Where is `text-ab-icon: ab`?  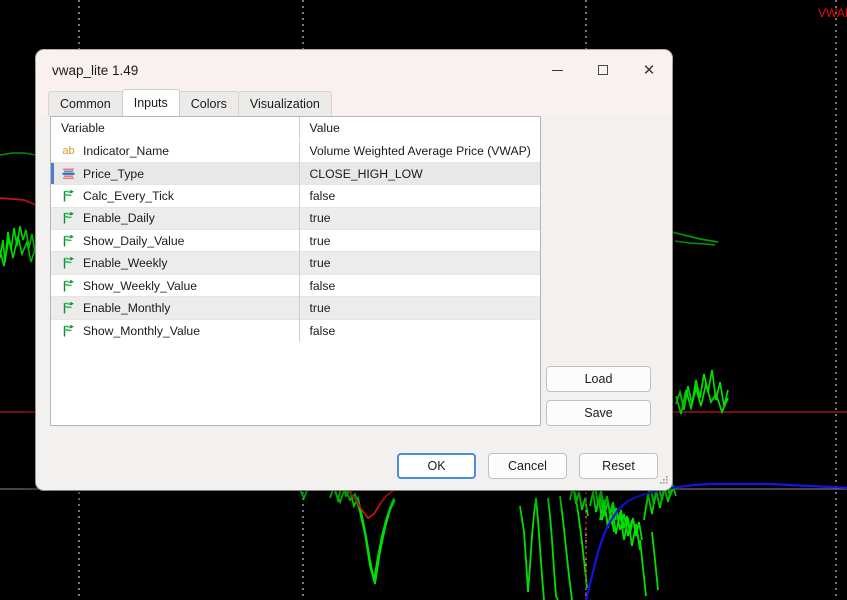 text-ab-icon: ab is located at coordinates (68, 150).